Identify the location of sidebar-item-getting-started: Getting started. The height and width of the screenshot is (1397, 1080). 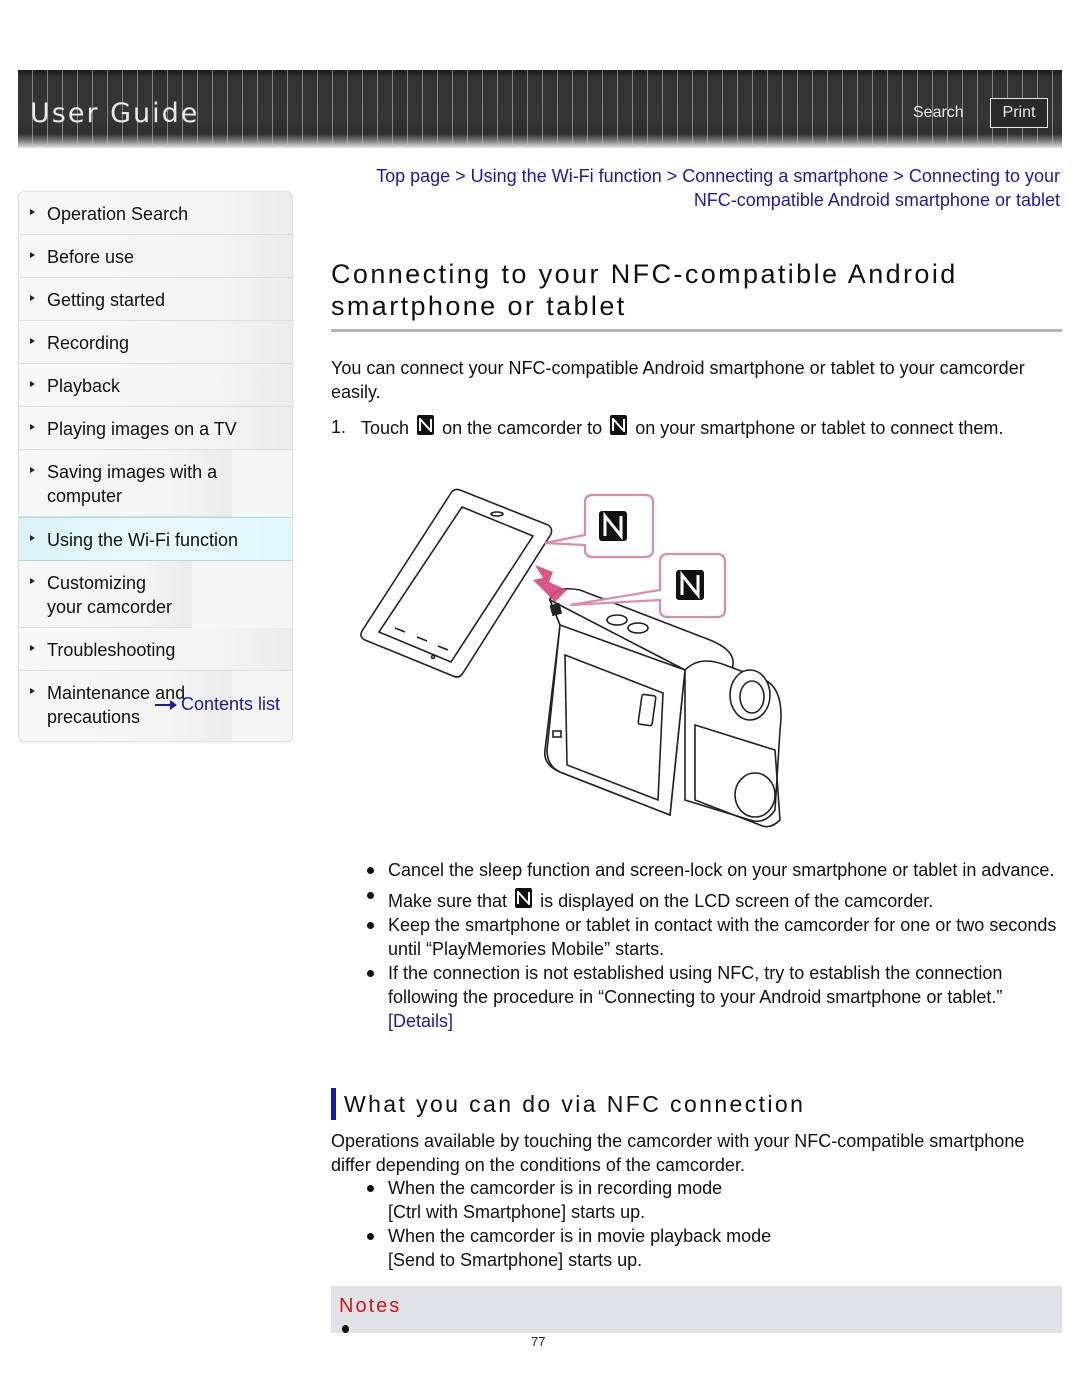
(155, 299).